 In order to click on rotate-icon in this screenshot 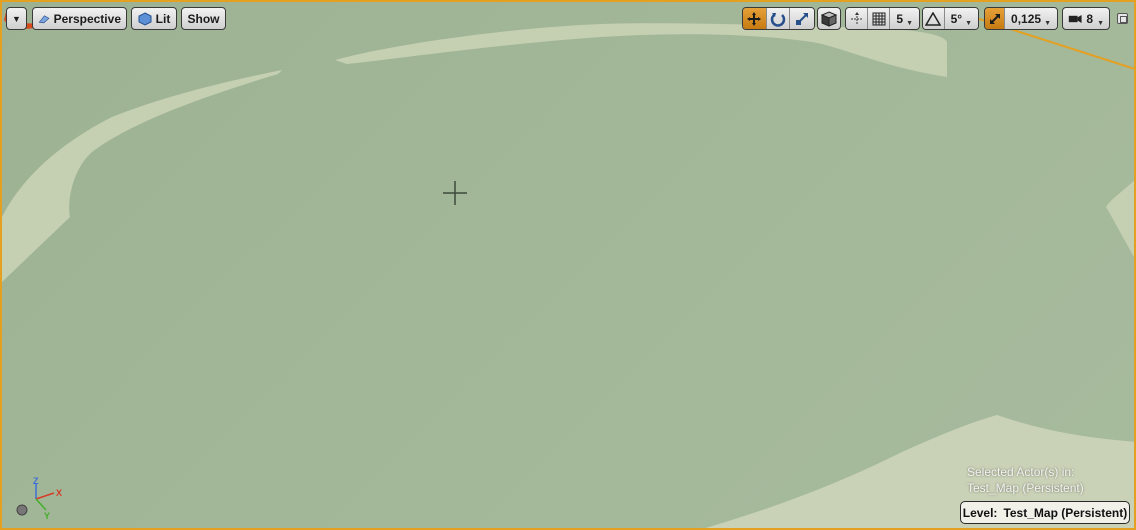, I will do `click(778, 19)`.